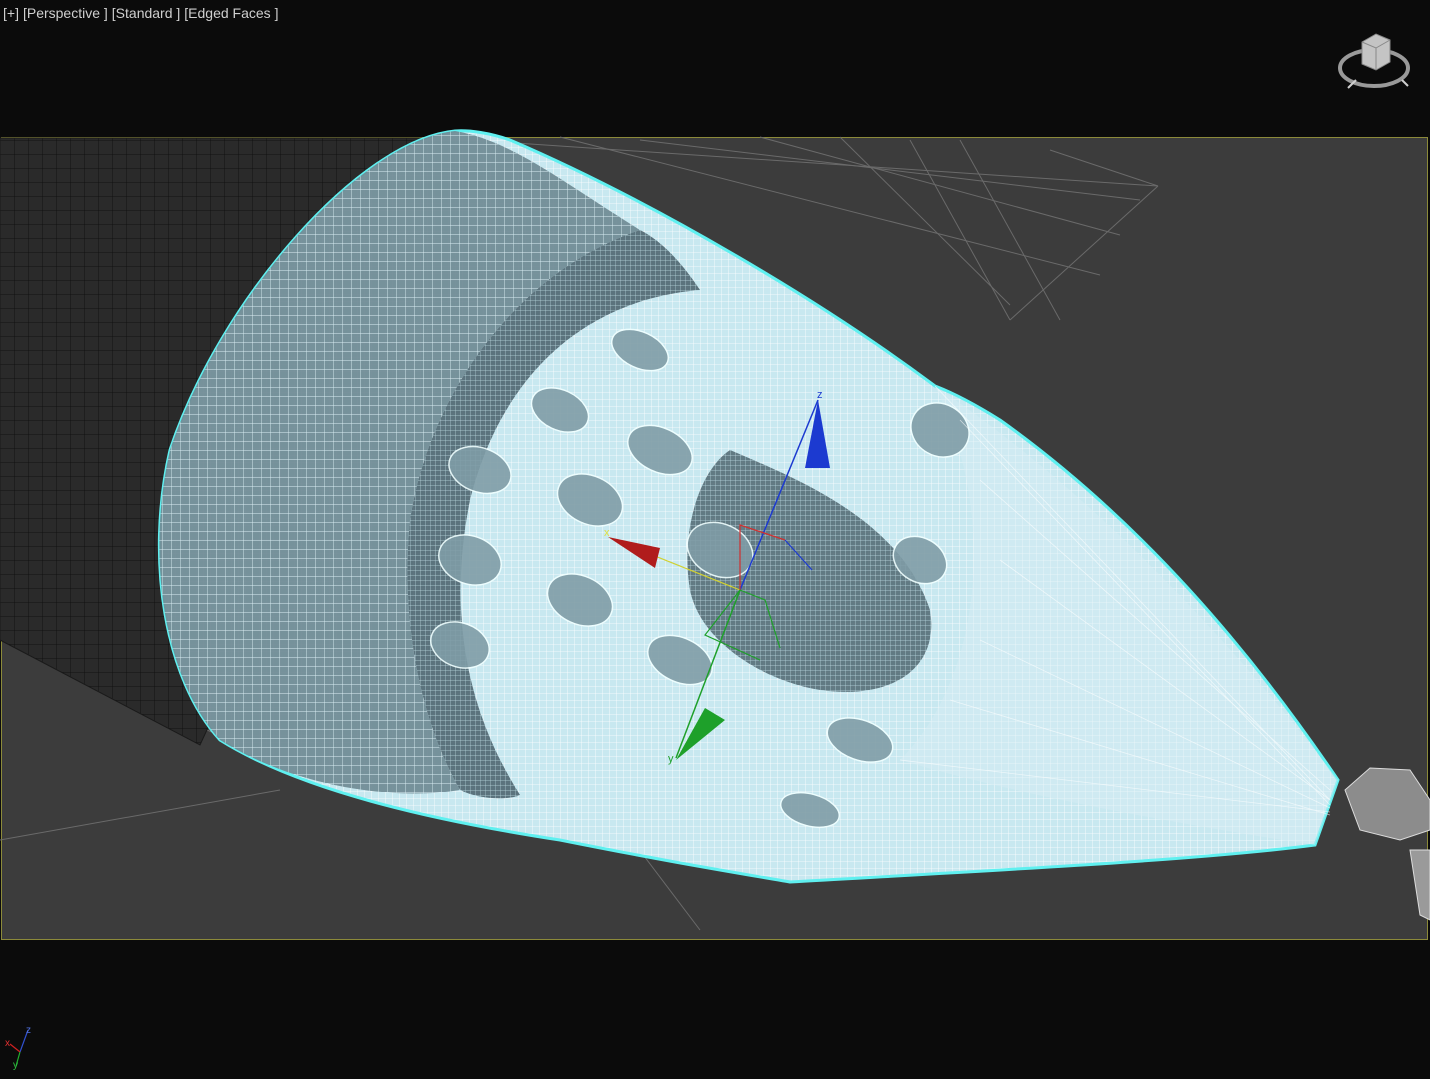  What do you see at coordinates (15, 1065) in the screenshot?
I see `tripod-y-label: y` at bounding box center [15, 1065].